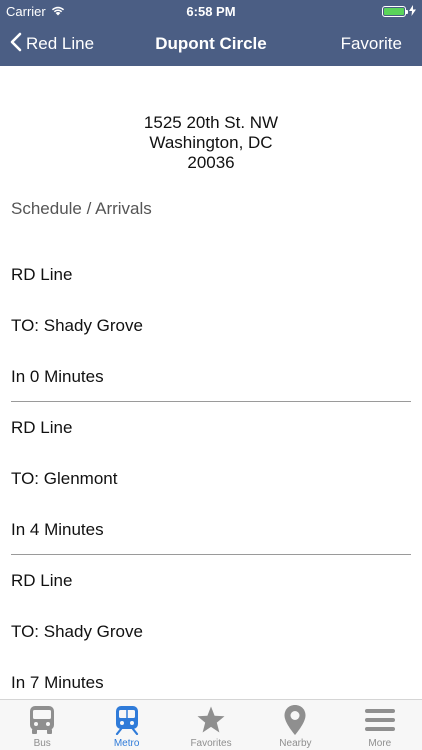  I want to click on tab-label: Bus, so click(42, 743).